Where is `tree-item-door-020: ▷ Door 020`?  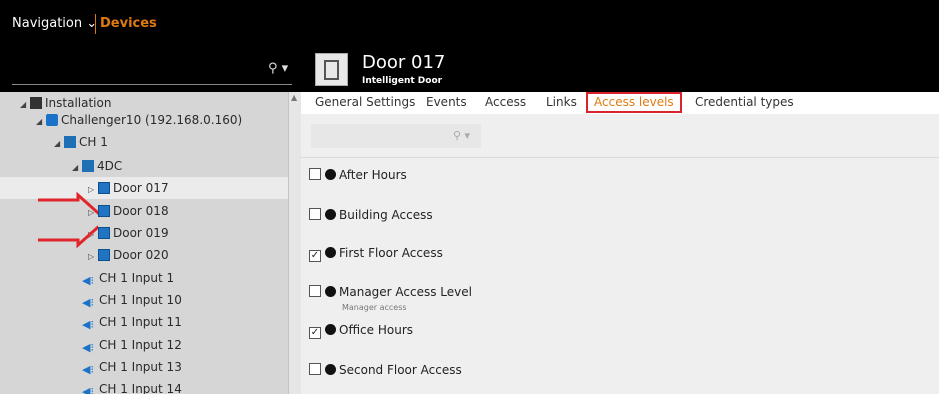
tree-item-door-020: ▷ Door 020 is located at coordinates (128, 255).